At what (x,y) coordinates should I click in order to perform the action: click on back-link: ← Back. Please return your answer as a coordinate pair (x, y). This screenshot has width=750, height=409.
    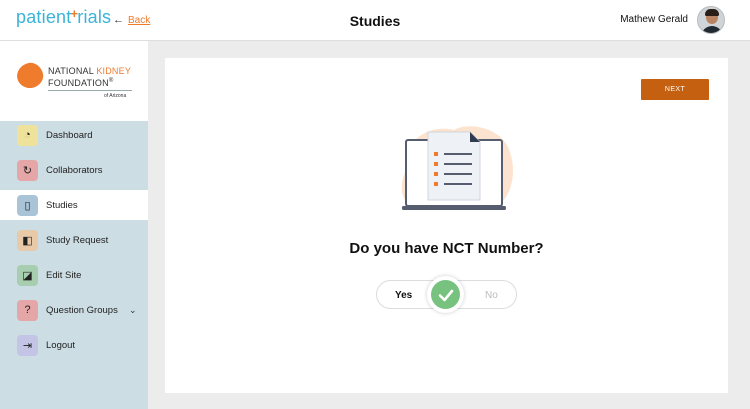
    Looking at the image, I should click on (131, 20).